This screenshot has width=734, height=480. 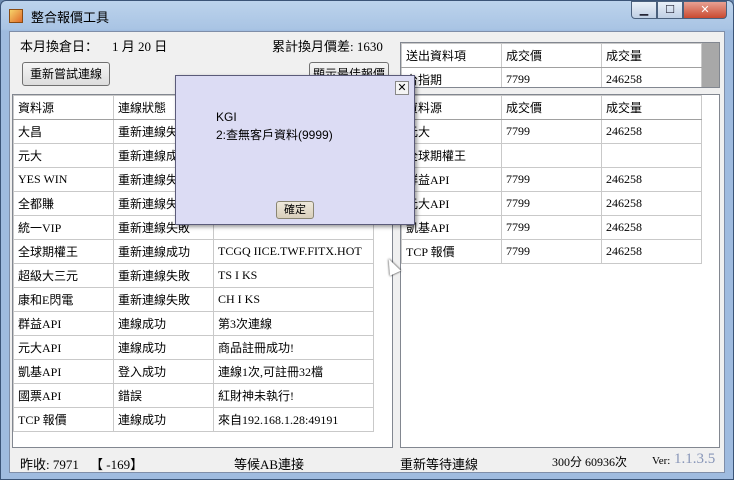 What do you see at coordinates (163, 251) in the screenshot?
I see `cell: 重新連線成功` at bounding box center [163, 251].